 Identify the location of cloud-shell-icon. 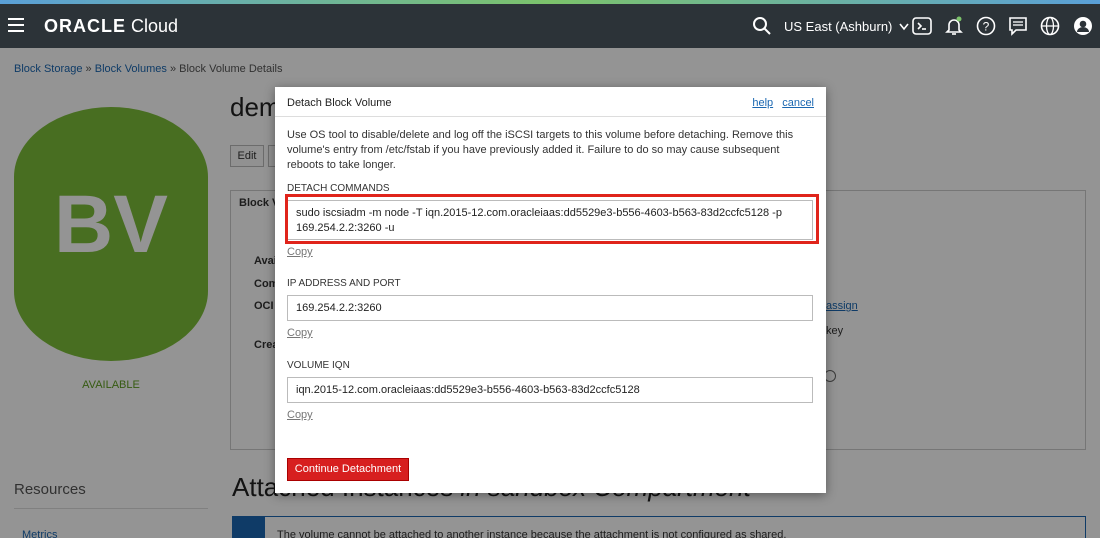
(922, 26).